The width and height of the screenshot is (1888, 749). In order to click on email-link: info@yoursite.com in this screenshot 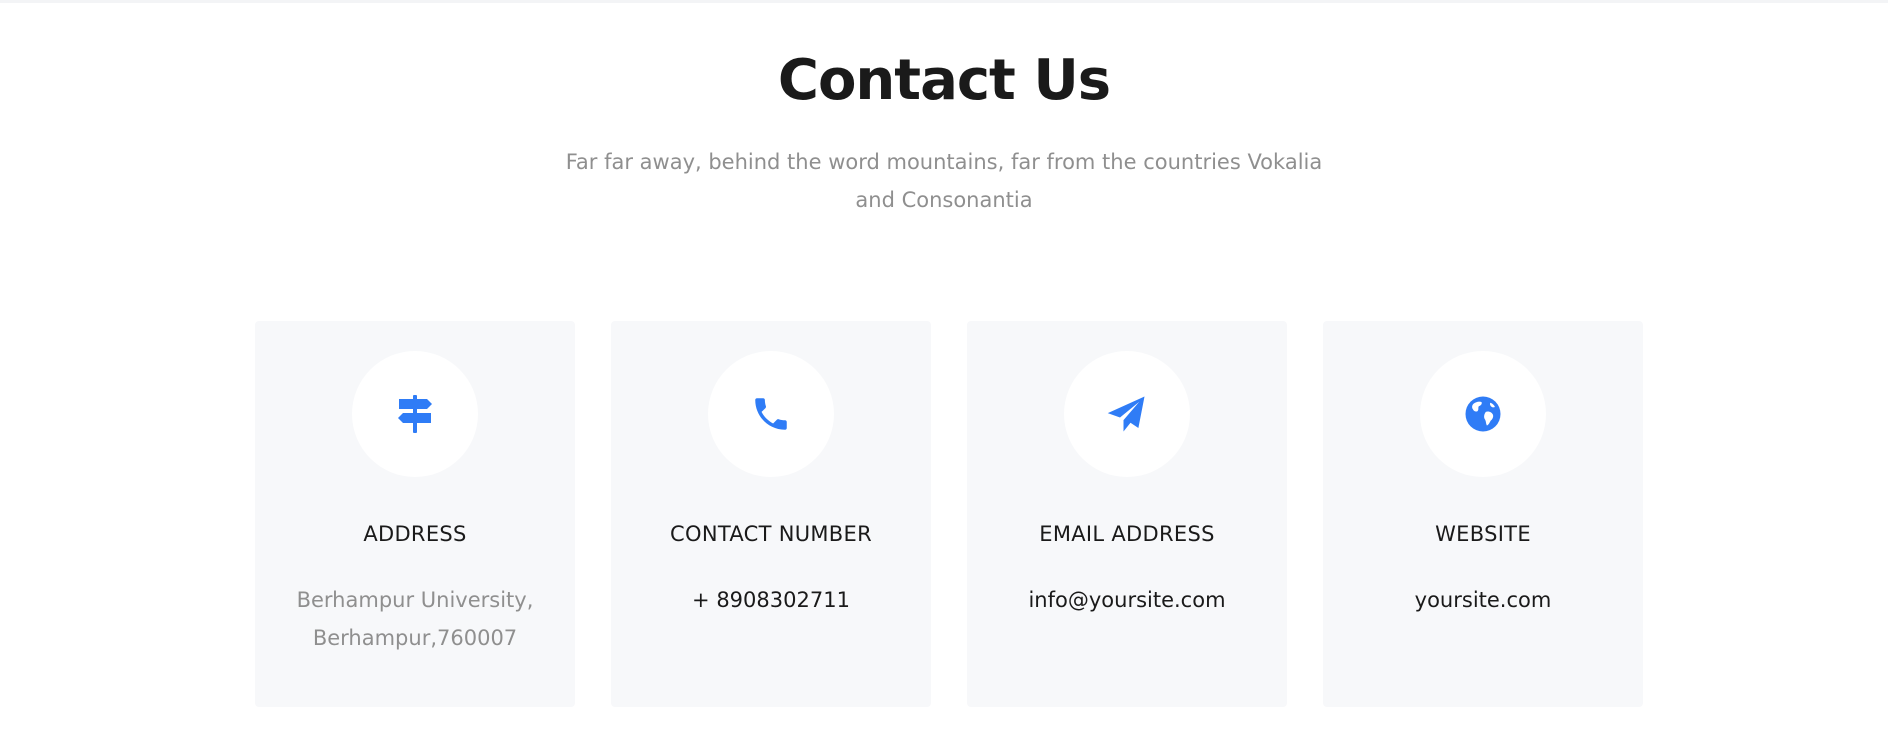, I will do `click(1127, 600)`.